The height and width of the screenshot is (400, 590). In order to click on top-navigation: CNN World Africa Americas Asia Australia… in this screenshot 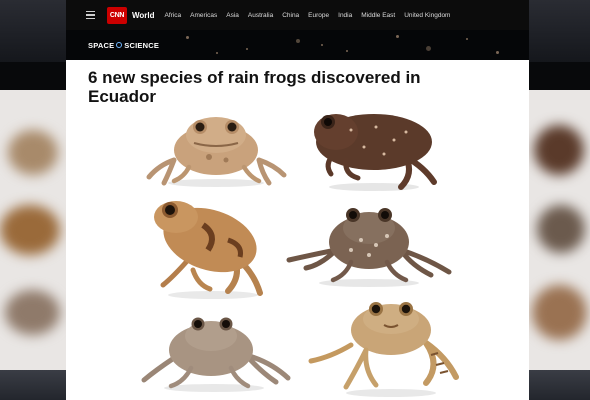, I will do `click(297, 15)`.